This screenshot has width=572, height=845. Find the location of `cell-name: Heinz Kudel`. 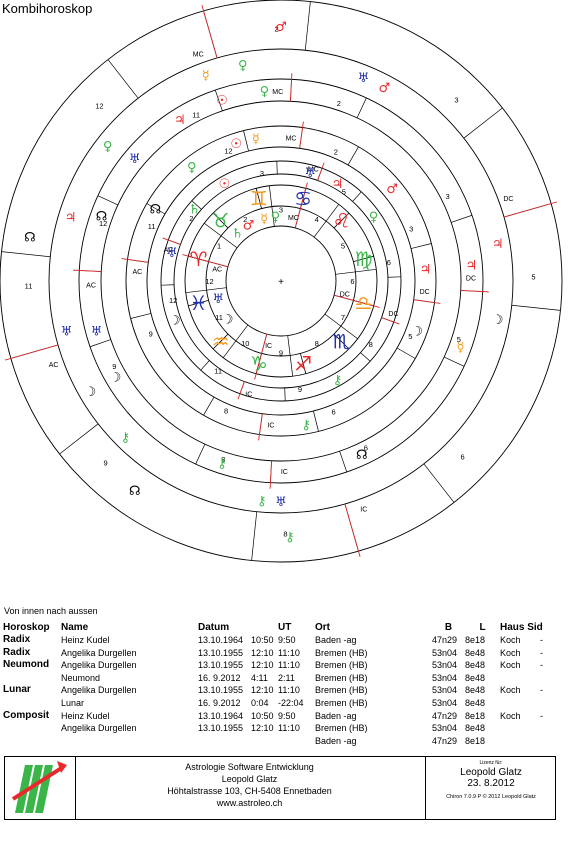

cell-name: Heinz Kudel is located at coordinates (85, 715).